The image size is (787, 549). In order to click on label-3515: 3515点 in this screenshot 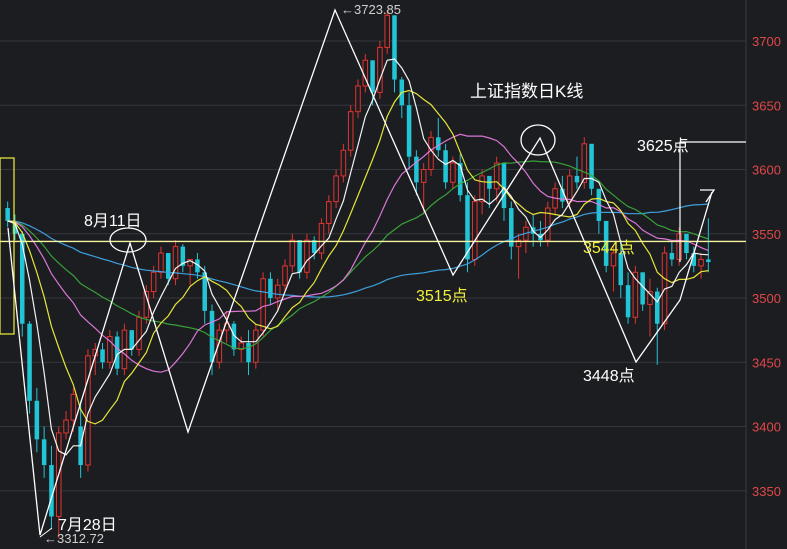, I will do `click(442, 296)`.